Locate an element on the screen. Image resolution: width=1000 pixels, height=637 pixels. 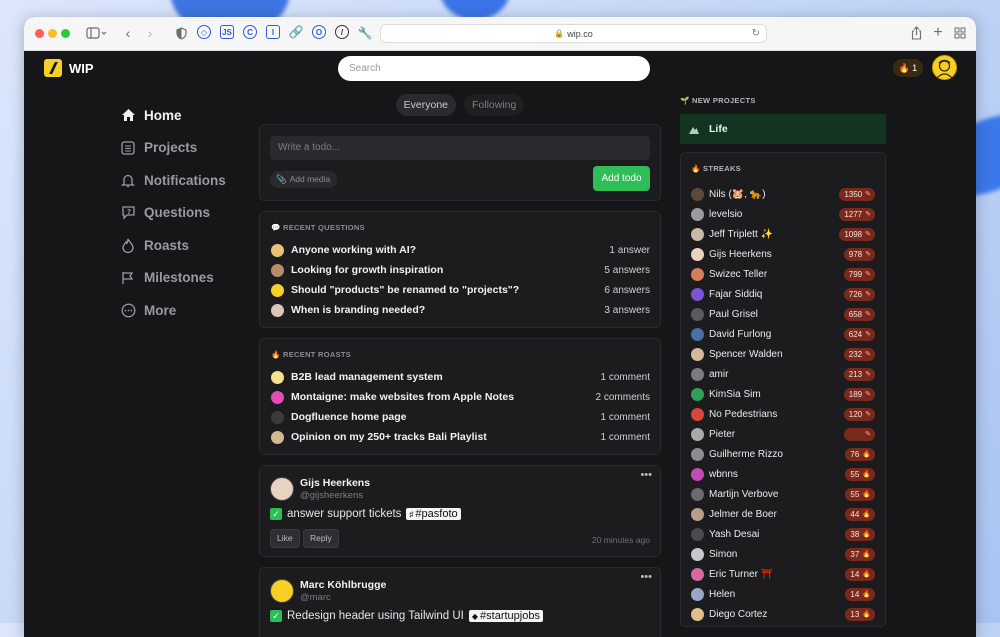
list-item: B2B lead management system 1 comment is located at coordinates (460, 377).